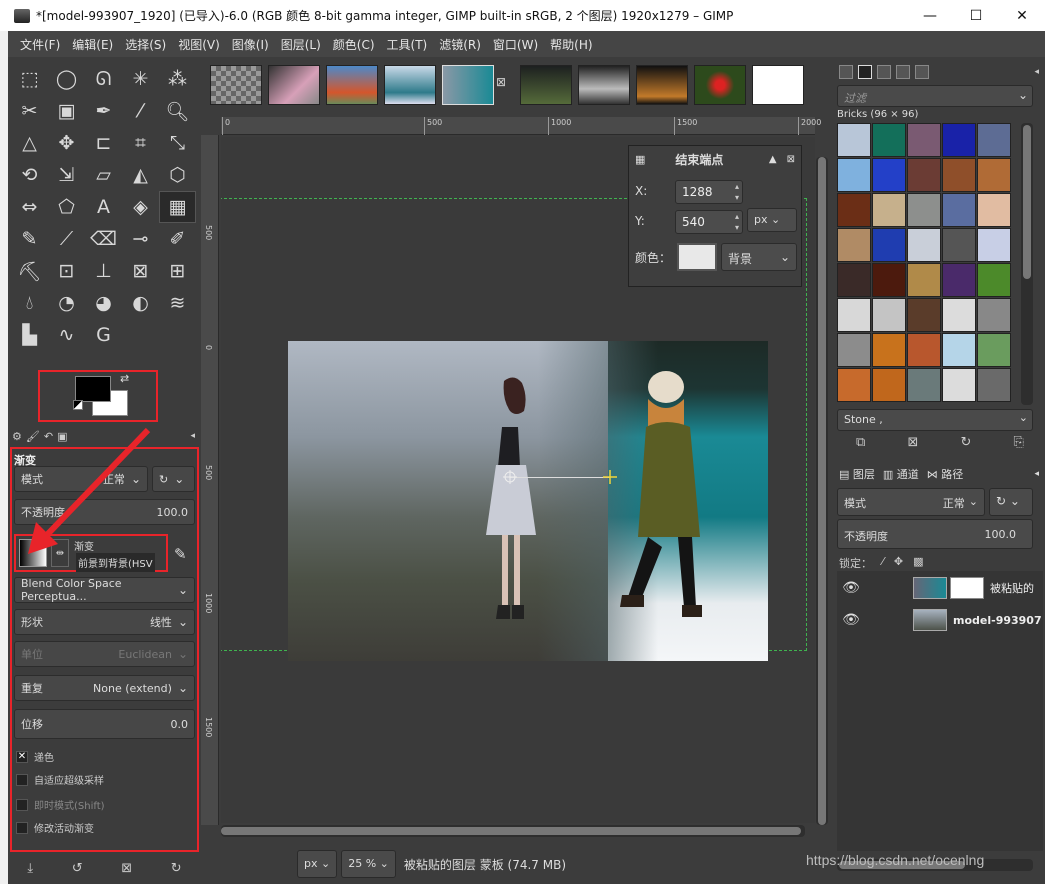  I want to click on foreground-color-swatch, so click(93, 389).